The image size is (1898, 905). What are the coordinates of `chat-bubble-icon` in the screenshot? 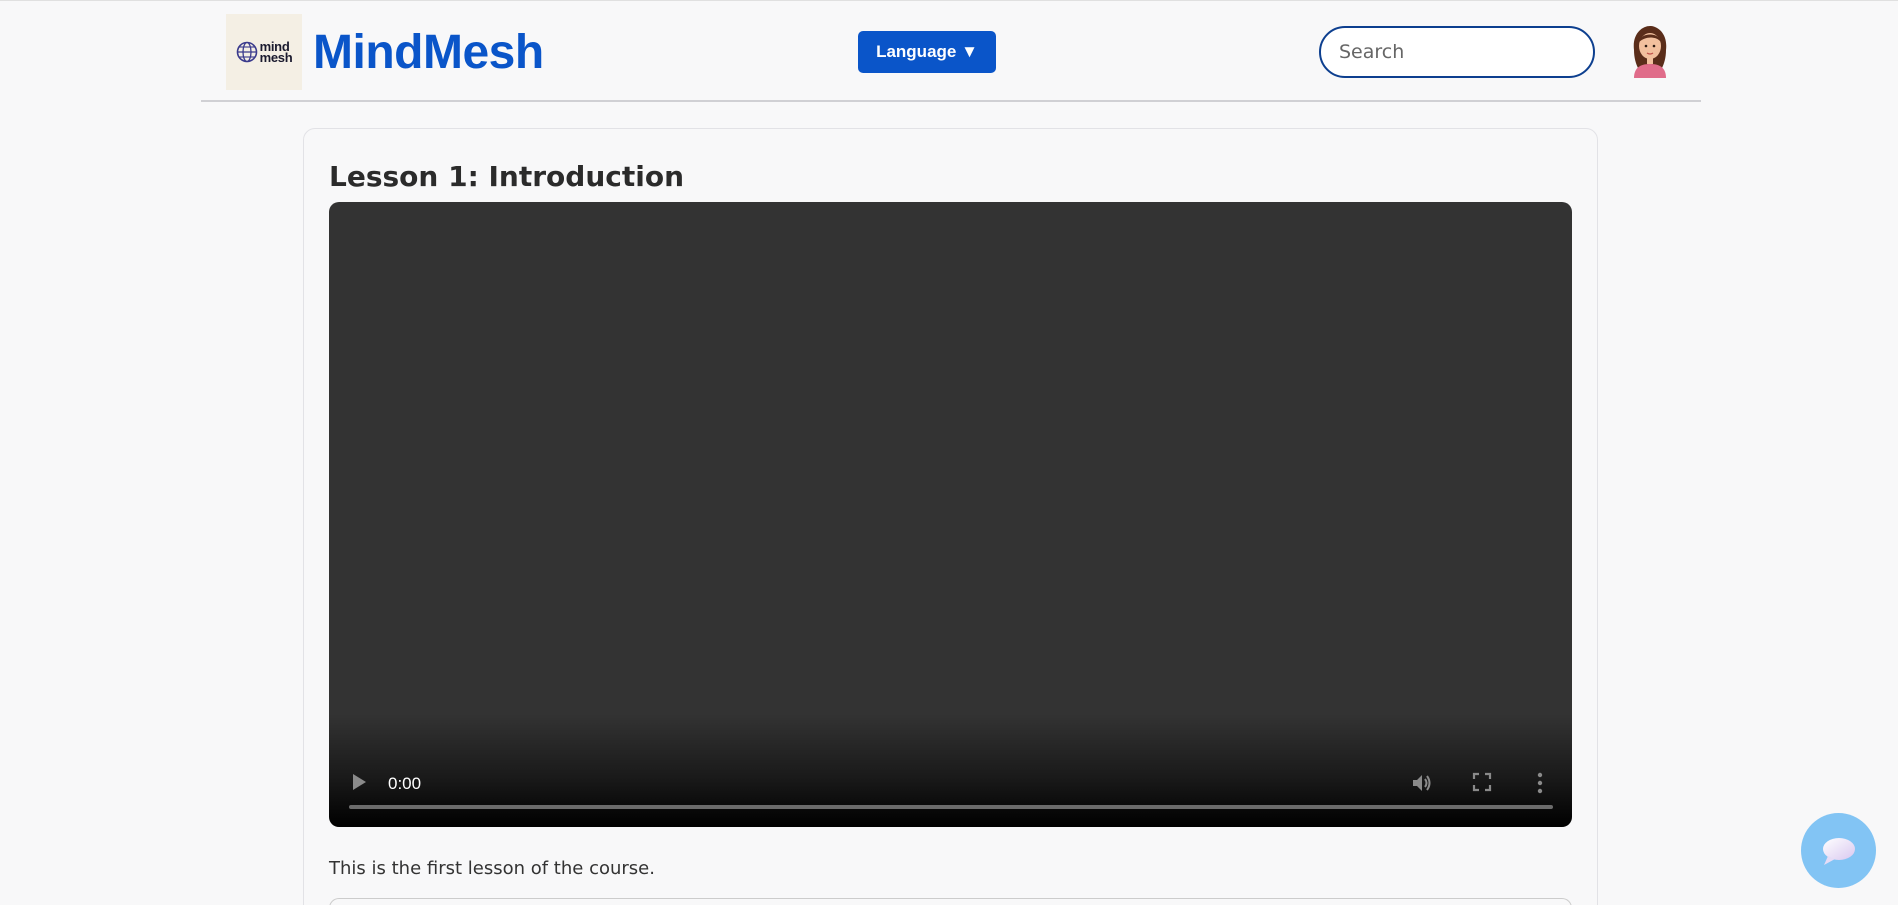 It's located at (1838, 851).